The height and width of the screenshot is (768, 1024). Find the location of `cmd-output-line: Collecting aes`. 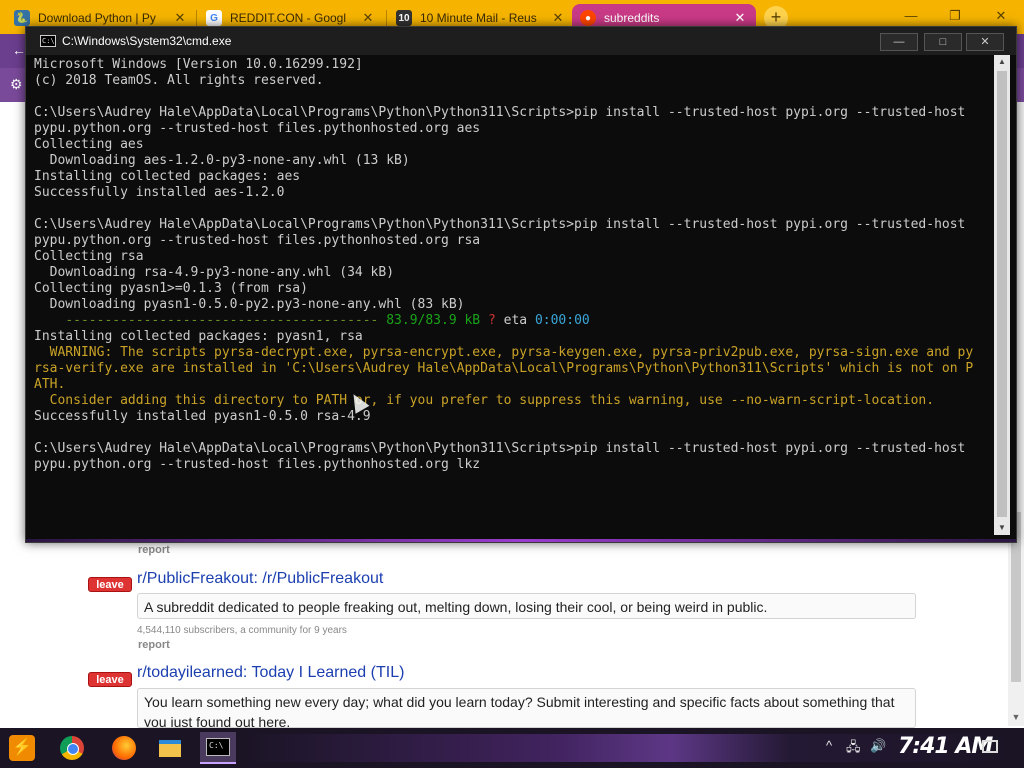

cmd-output-line: Collecting aes is located at coordinates (89, 144).